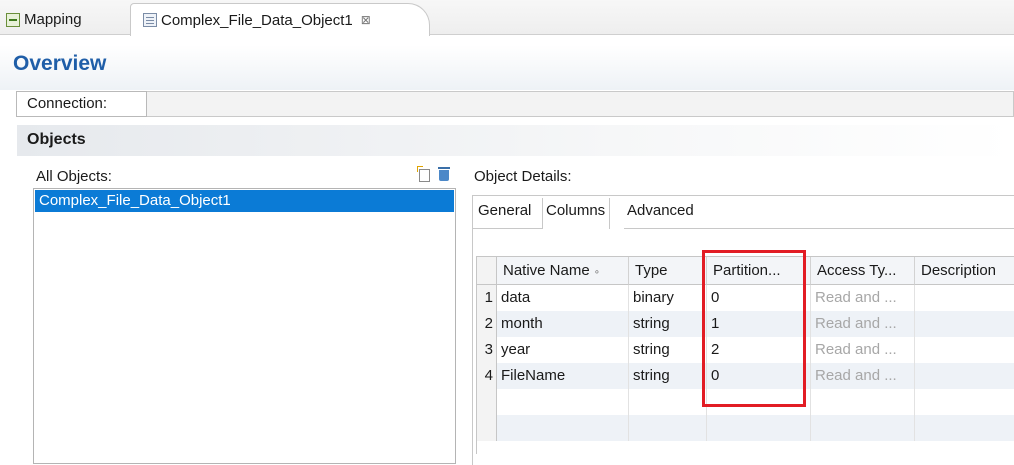 Image resolution: width=1014 pixels, height=465 pixels. I want to click on empty-table-row, so click(745, 428).